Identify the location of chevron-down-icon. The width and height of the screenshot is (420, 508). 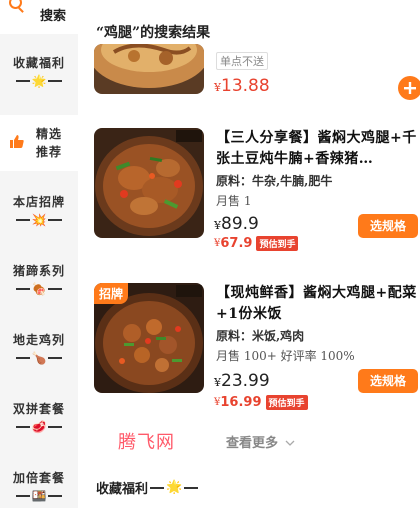
(290, 443).